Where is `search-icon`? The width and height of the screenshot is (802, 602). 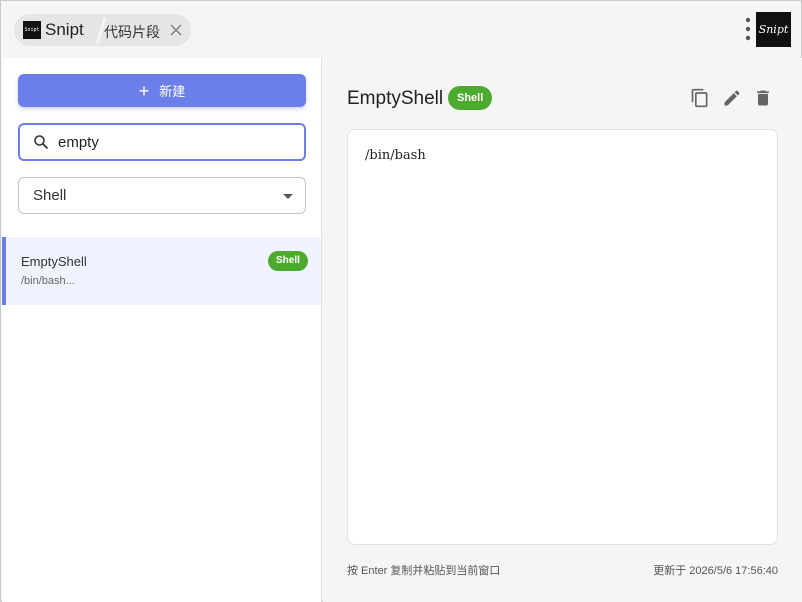 search-icon is located at coordinates (41, 142).